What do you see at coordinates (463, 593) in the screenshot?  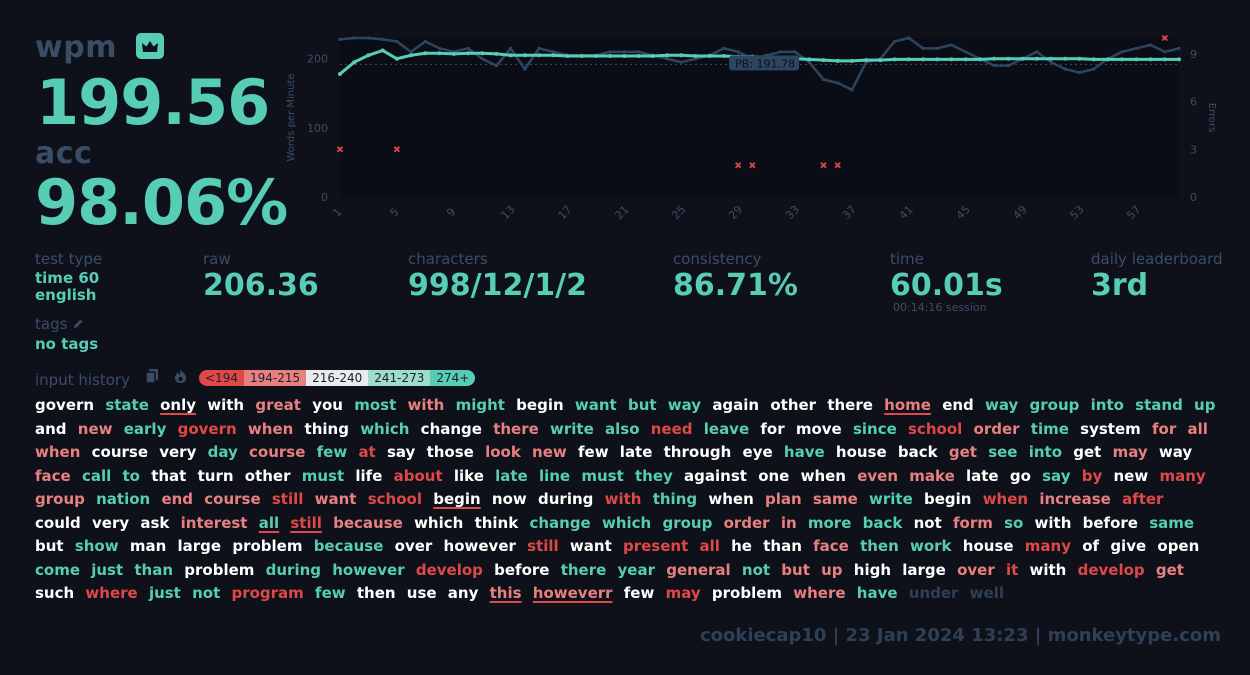 I see `history-word: any` at bounding box center [463, 593].